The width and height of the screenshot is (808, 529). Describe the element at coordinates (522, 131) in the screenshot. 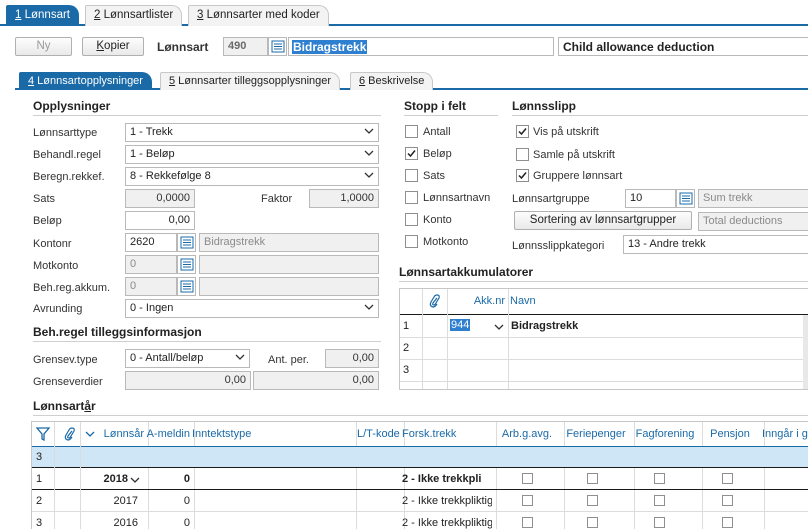

I see `vis-checkbox` at that location.